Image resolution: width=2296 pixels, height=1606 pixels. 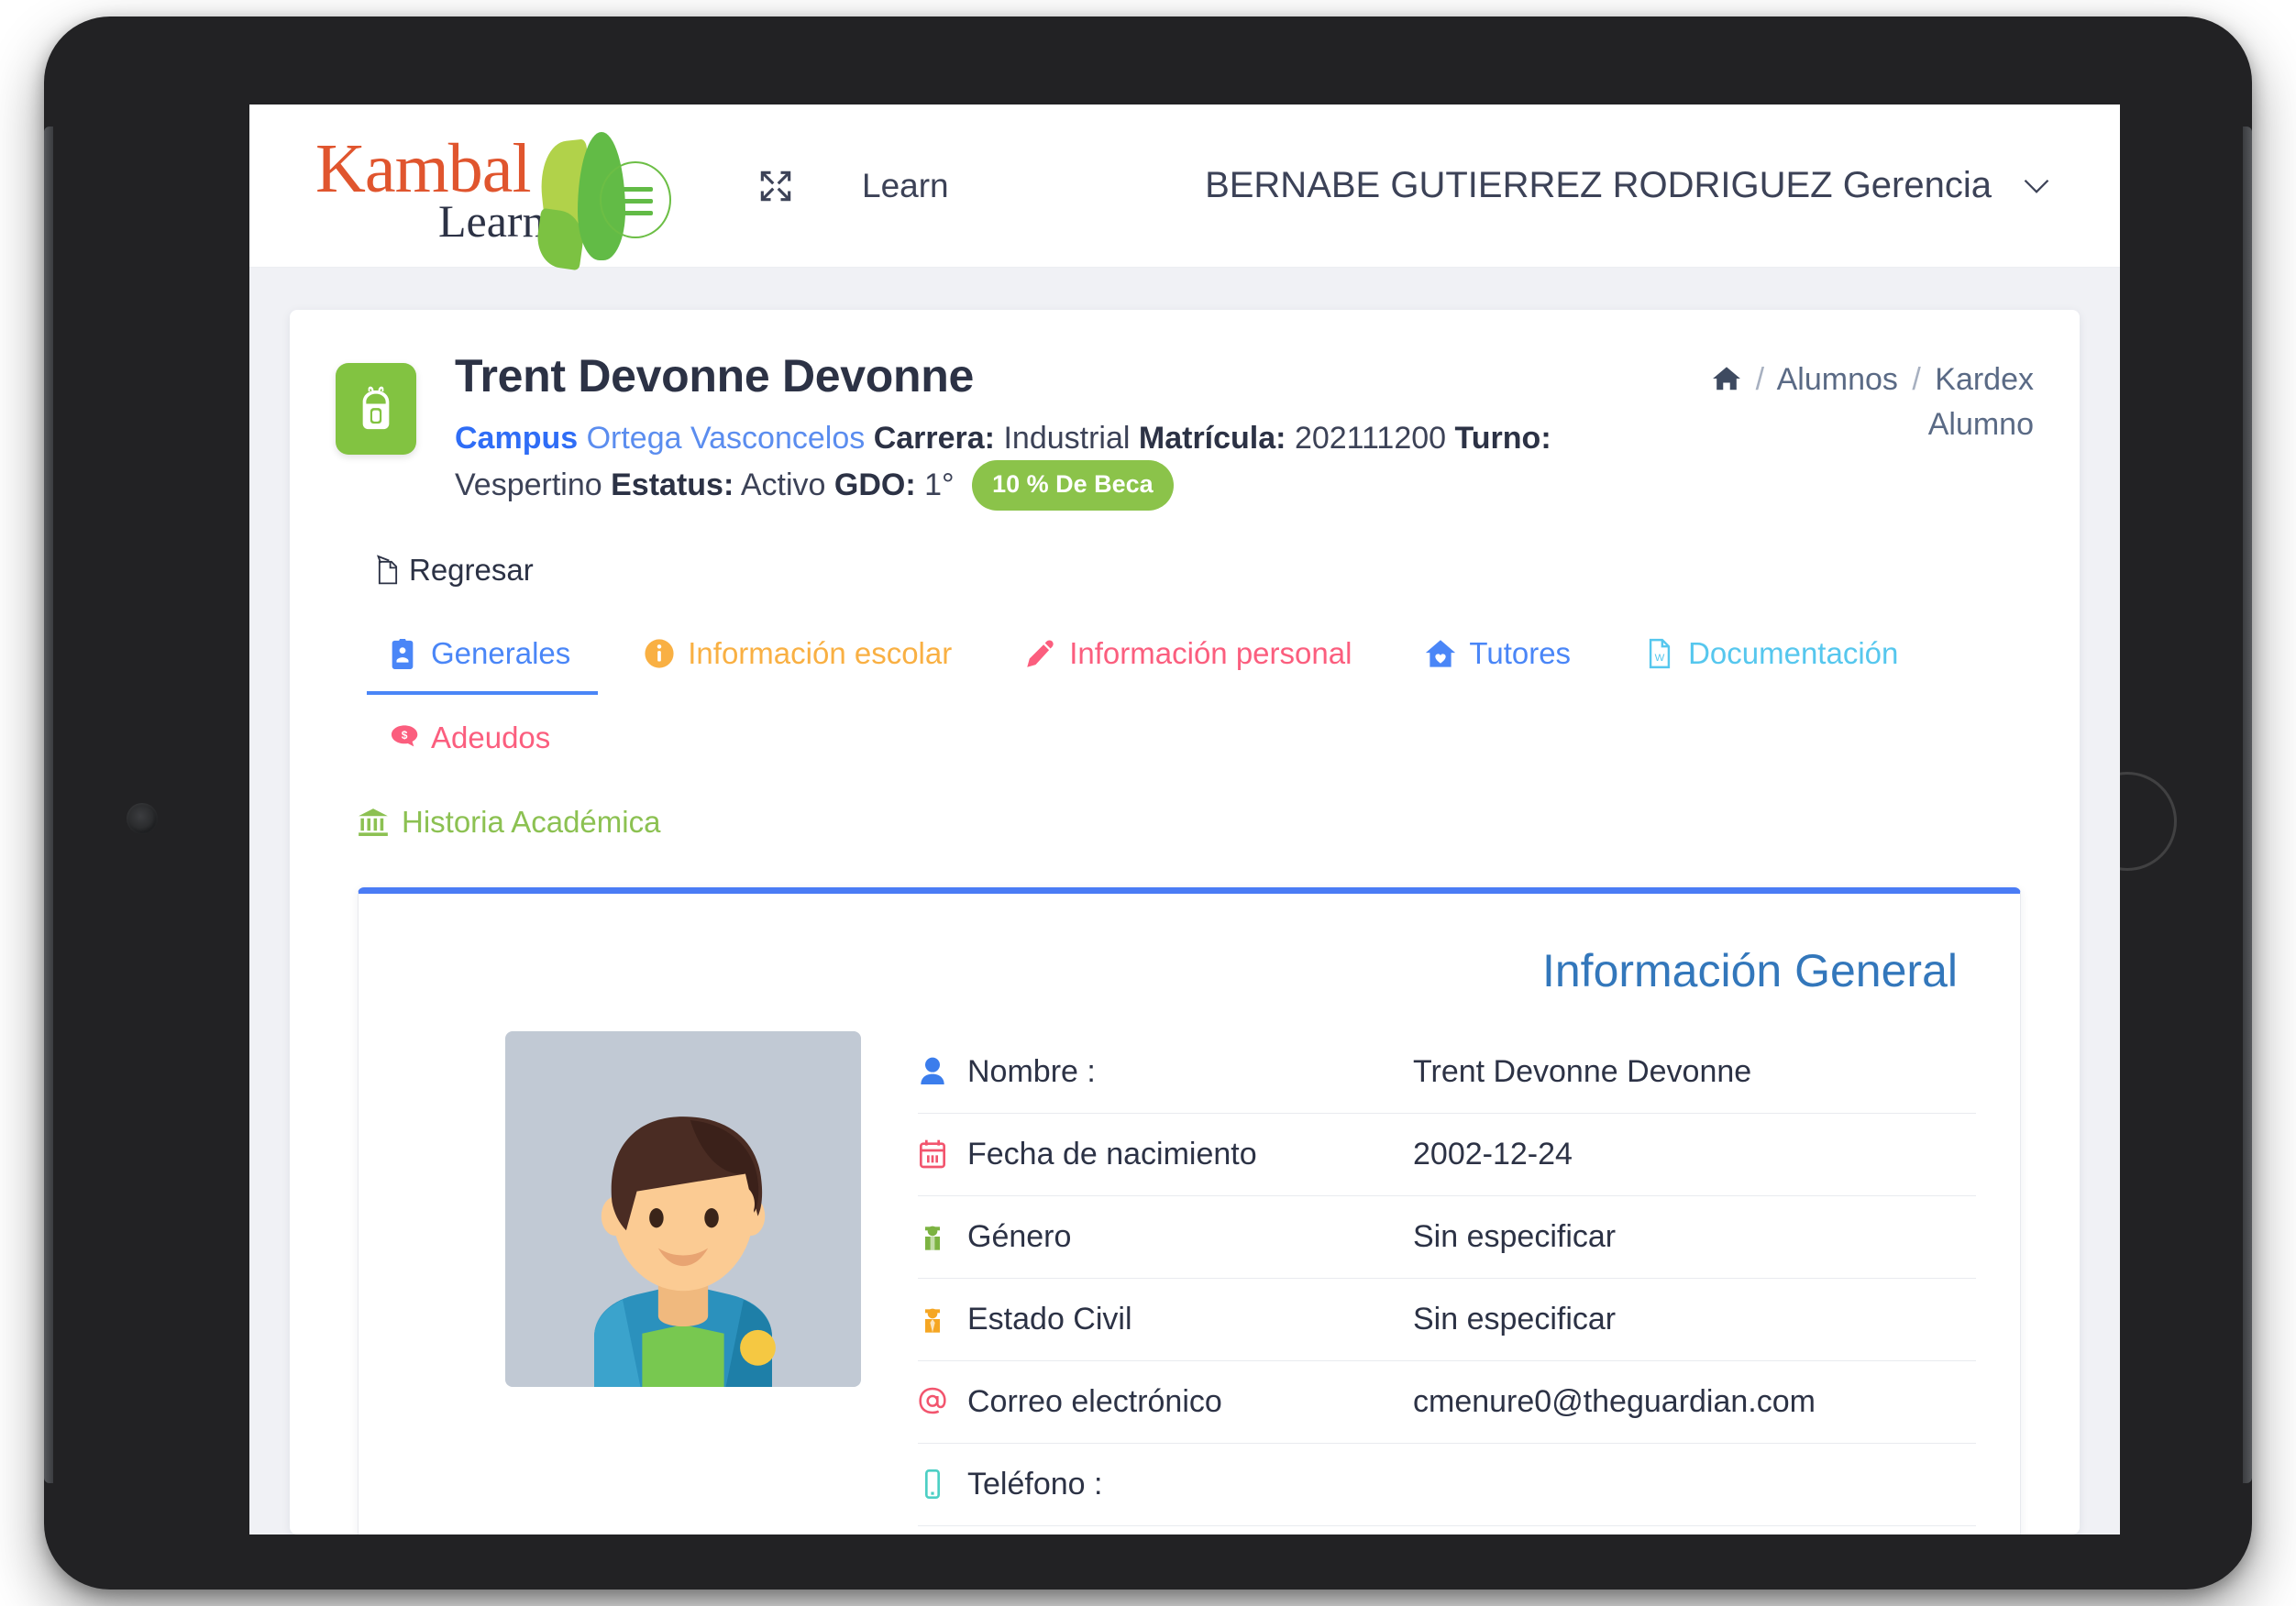 I want to click on svg-text: W, so click(x=1660, y=657).